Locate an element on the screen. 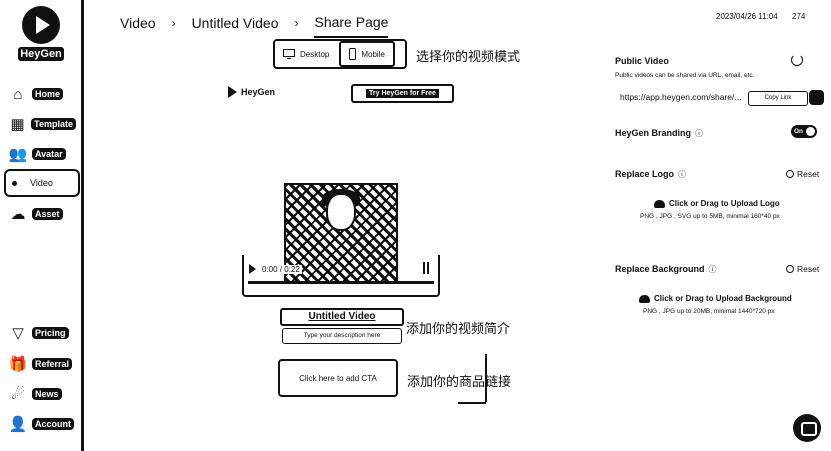  header-count: 274 is located at coordinates (799, 16).